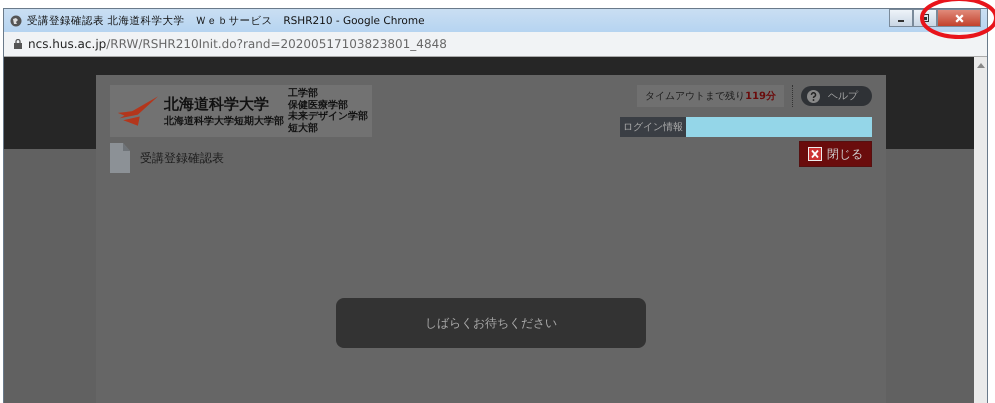  Describe the element at coordinates (653, 127) in the screenshot. I see `login-label: ログイン情報` at that location.